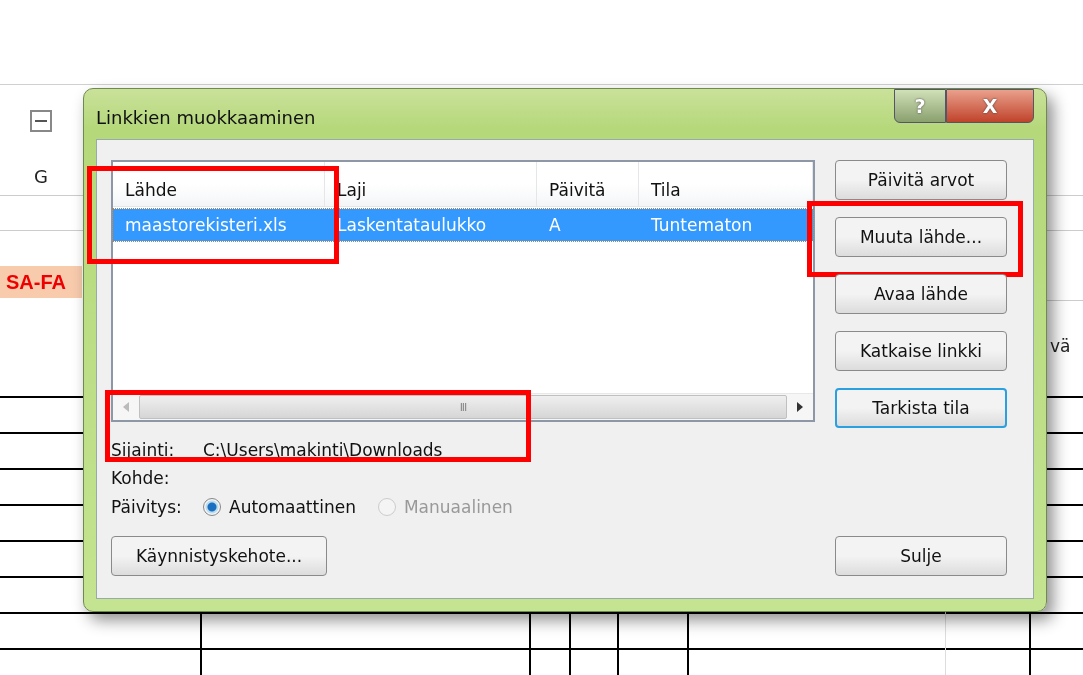 This screenshot has width=1083, height=675. What do you see at coordinates (431, 184) in the screenshot?
I see `column-header: Laji` at bounding box center [431, 184].